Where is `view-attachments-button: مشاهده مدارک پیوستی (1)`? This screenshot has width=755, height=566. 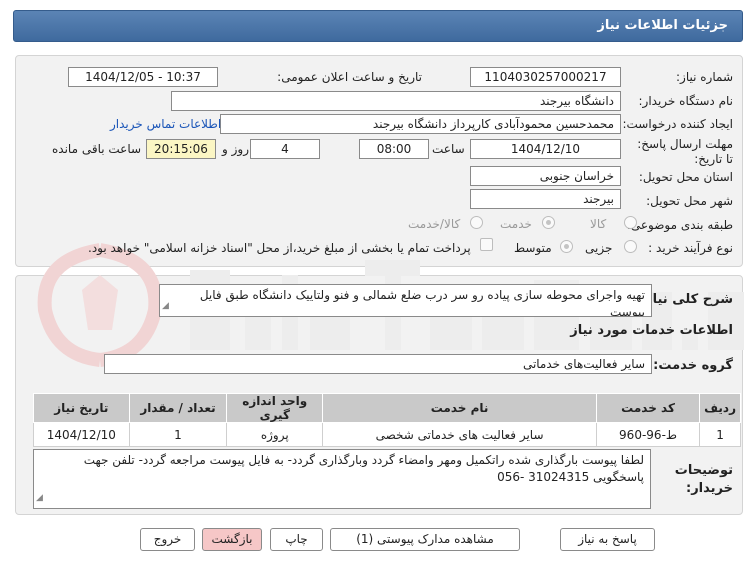
view-attachments-button: مشاهده مدارک پیوستی (1) is located at coordinates (425, 539).